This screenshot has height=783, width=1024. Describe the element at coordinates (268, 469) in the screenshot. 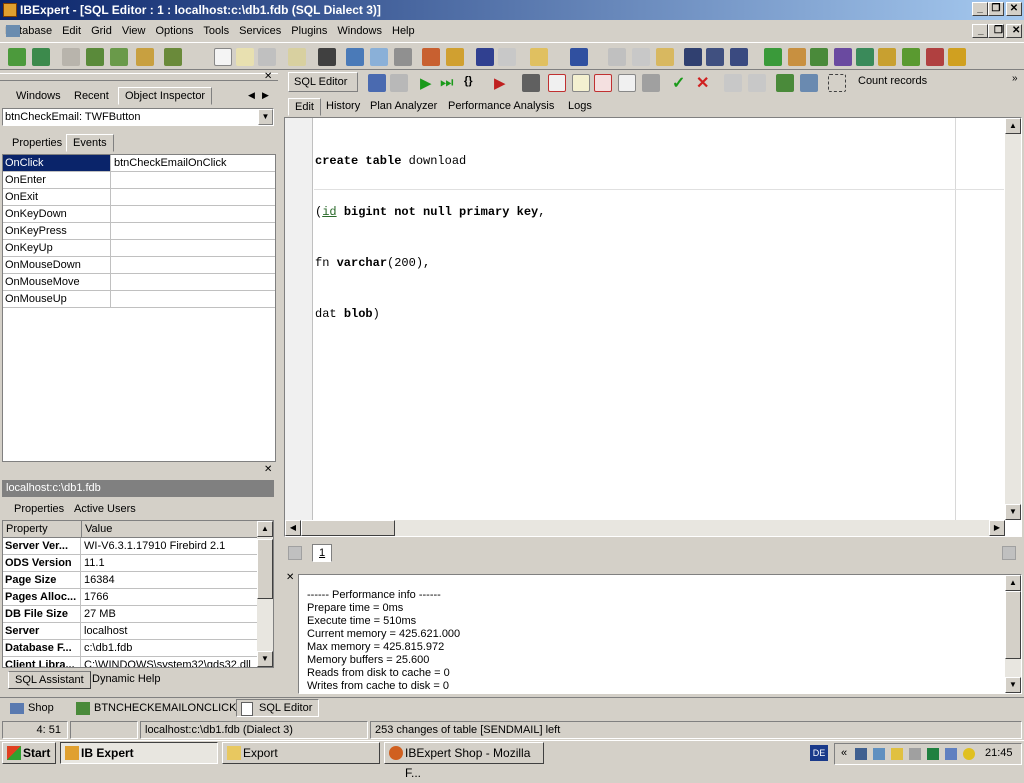

I see `close-db-panel-icon: ✕` at that location.